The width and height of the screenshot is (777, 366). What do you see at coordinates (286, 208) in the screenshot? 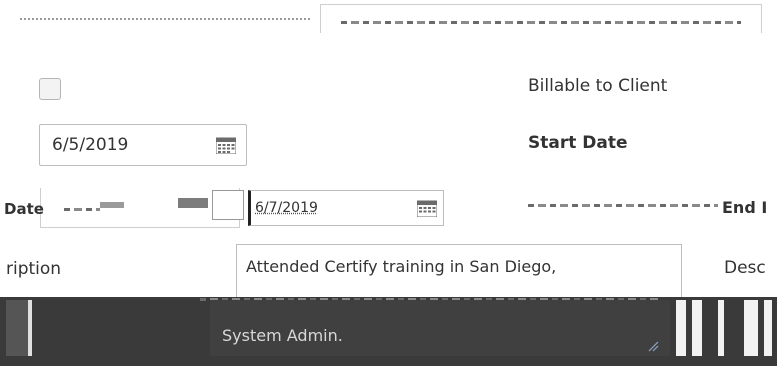
I see `end-date-value: 6/7/2019` at bounding box center [286, 208].